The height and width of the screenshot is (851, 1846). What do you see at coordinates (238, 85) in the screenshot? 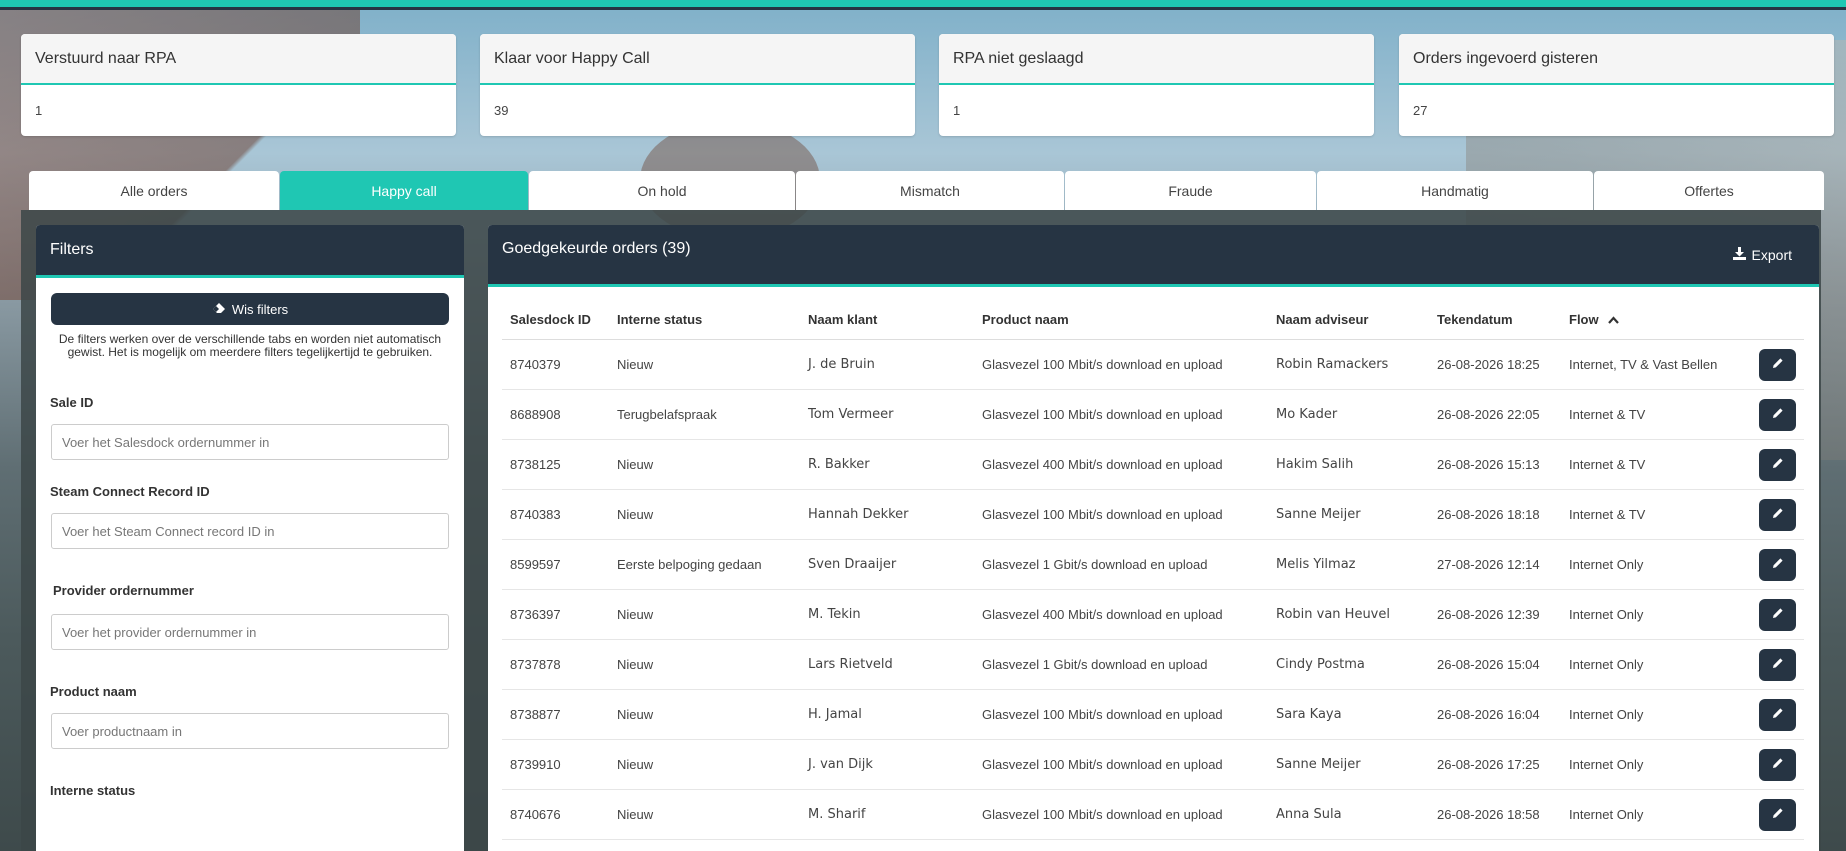
I see `stat-card-rpa-sent: Verstuurd naar RPA 1` at bounding box center [238, 85].